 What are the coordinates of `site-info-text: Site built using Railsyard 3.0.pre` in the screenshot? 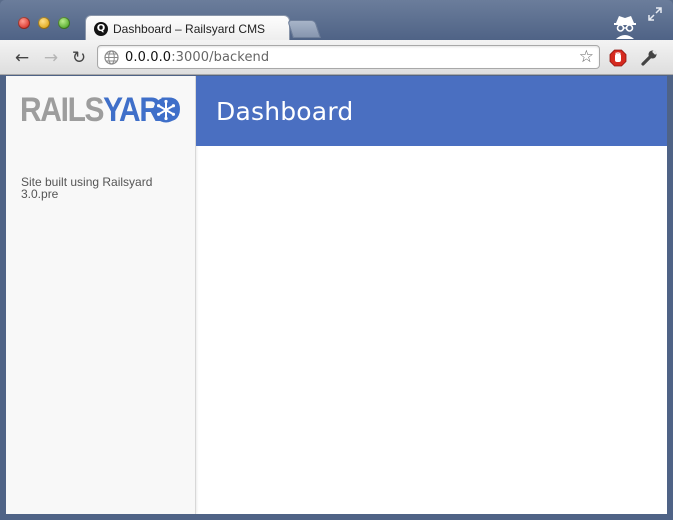 It's located at (87, 188).